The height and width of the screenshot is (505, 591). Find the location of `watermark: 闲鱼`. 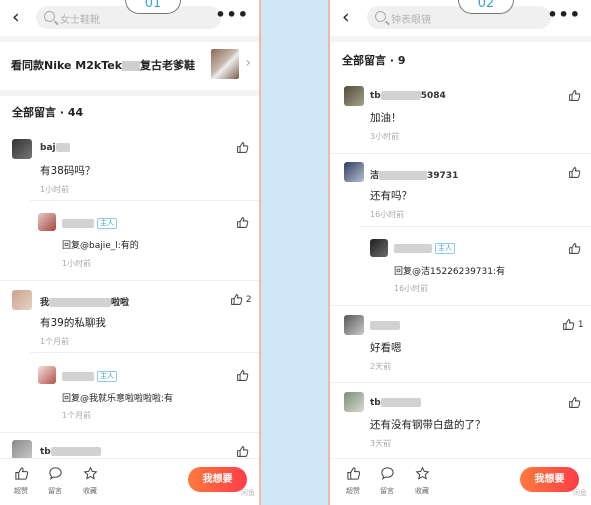

watermark: 闲鱼 is located at coordinates (580, 493).